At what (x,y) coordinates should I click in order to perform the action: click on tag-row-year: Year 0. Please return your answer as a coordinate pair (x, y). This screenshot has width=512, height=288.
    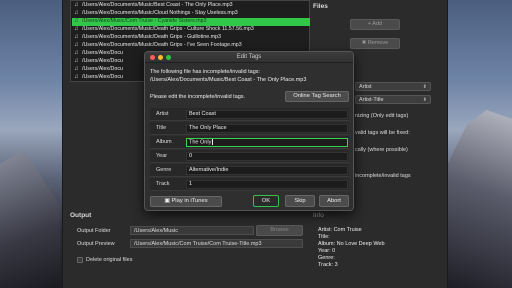
    Looking at the image, I should click on (249, 156).